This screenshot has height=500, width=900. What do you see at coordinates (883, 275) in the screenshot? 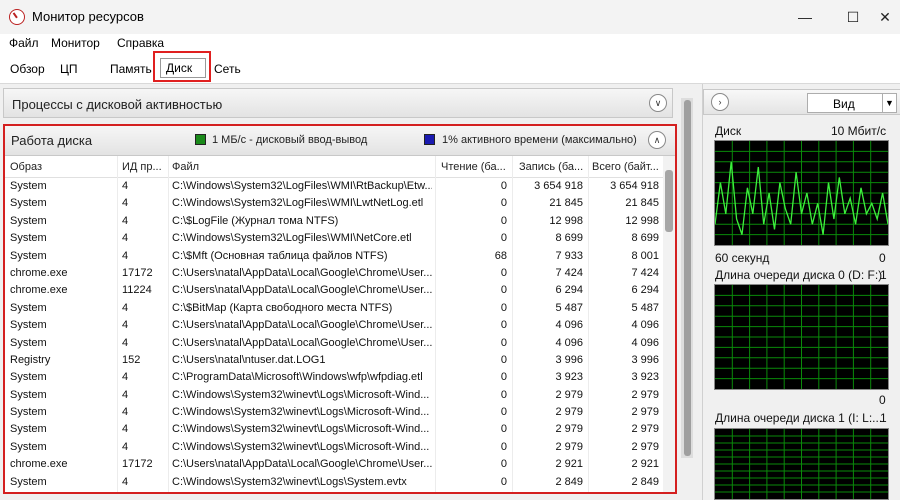
I see `graph-queue0-max: 1` at bounding box center [883, 275].